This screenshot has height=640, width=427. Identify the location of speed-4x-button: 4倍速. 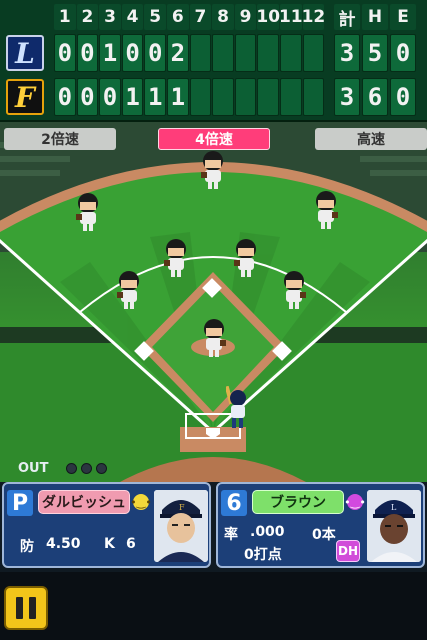
(214, 139).